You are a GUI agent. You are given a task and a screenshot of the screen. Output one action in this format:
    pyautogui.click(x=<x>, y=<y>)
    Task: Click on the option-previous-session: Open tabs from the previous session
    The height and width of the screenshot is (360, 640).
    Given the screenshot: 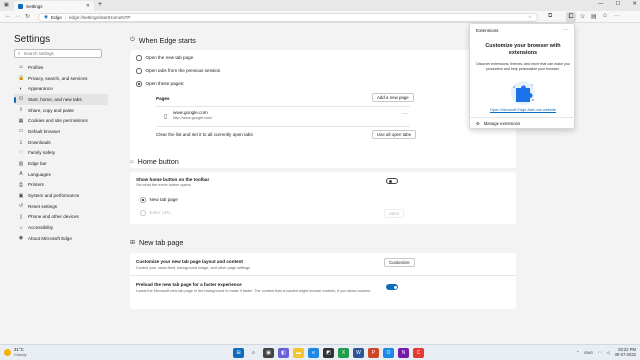 What is the action you would take?
    pyautogui.click(x=178, y=71)
    